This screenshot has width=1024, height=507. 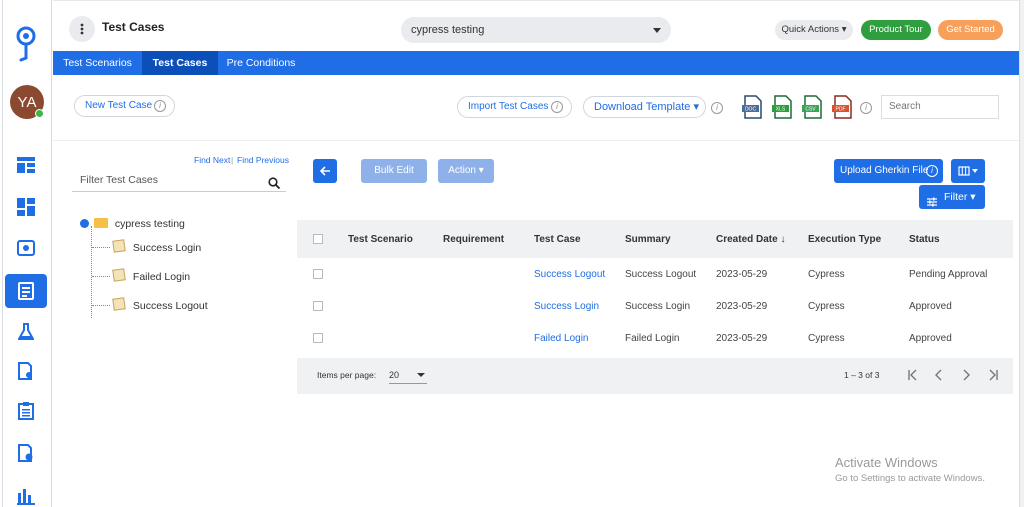 What do you see at coordinates (536, 63) in the screenshot?
I see `tab-bar: Test Scenarios Test Cases Pre Conditions` at bounding box center [536, 63].